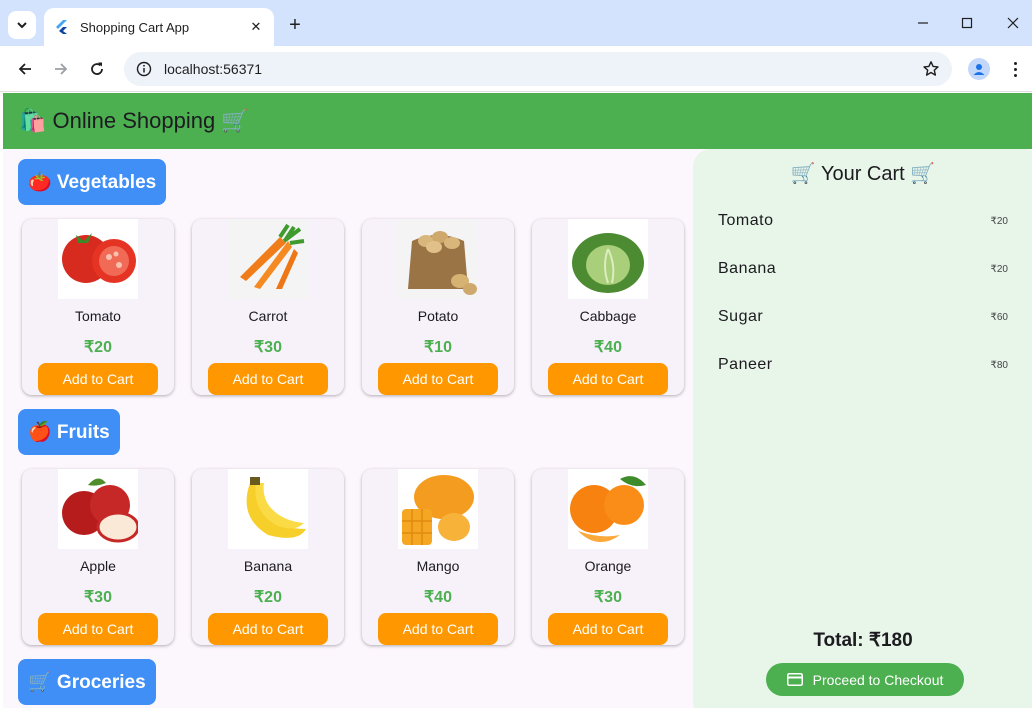 The height and width of the screenshot is (708, 1032). I want to click on product-card-tomato: Tomato ₹20 Add to Cart, so click(98, 307).